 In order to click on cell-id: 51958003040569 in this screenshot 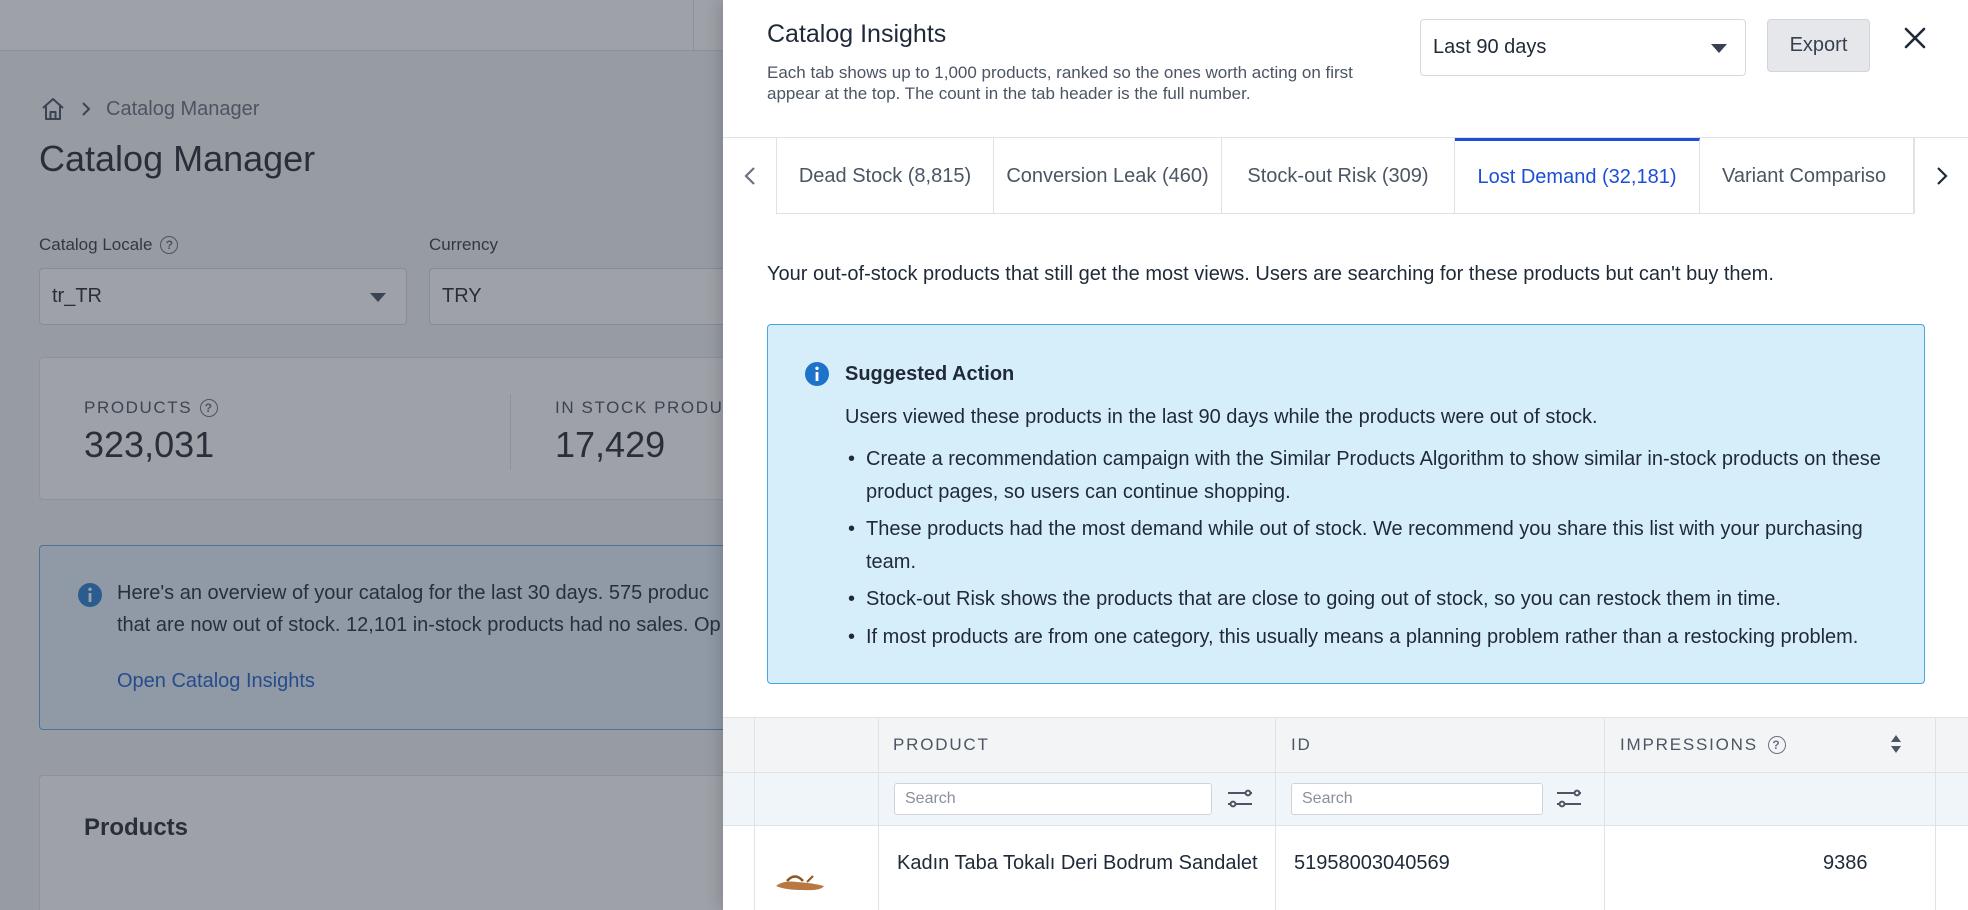, I will do `click(1372, 863)`.